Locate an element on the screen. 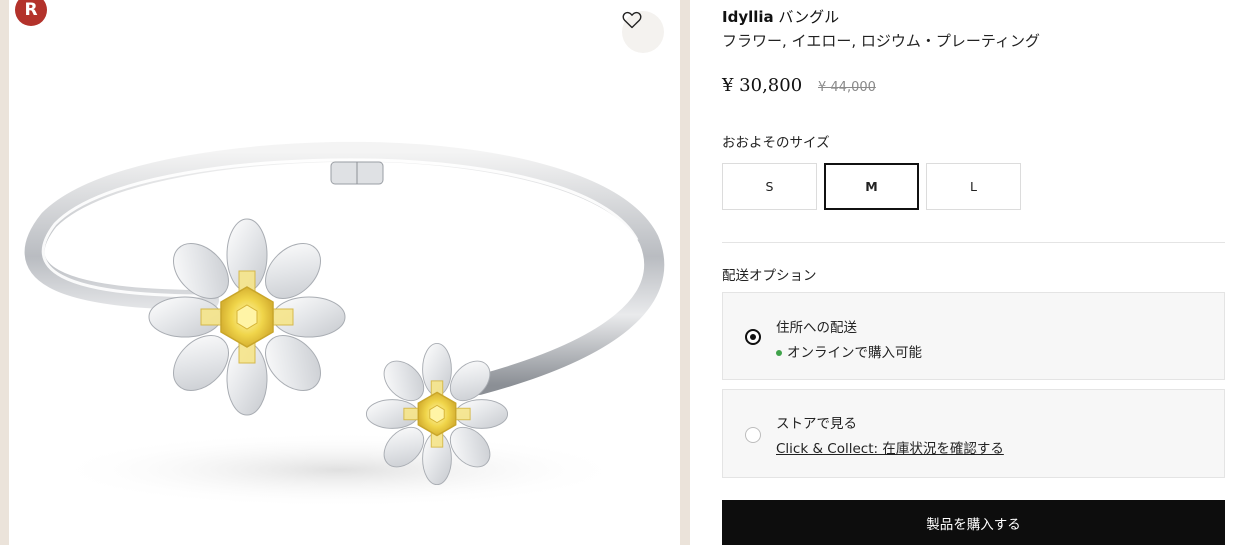  product-subtitle: フラワー, イエロー, ロジウム・プレーティング is located at coordinates (881, 41).